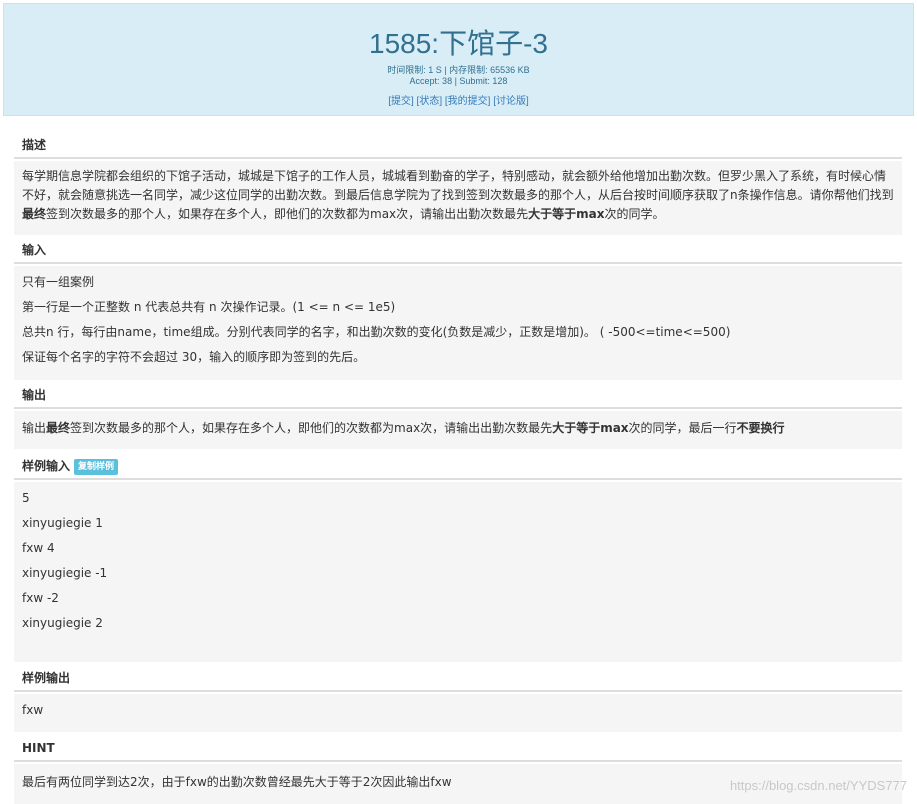  Describe the element at coordinates (566, 214) in the screenshot. I see `description-bold-gte: 大于等于max` at that location.